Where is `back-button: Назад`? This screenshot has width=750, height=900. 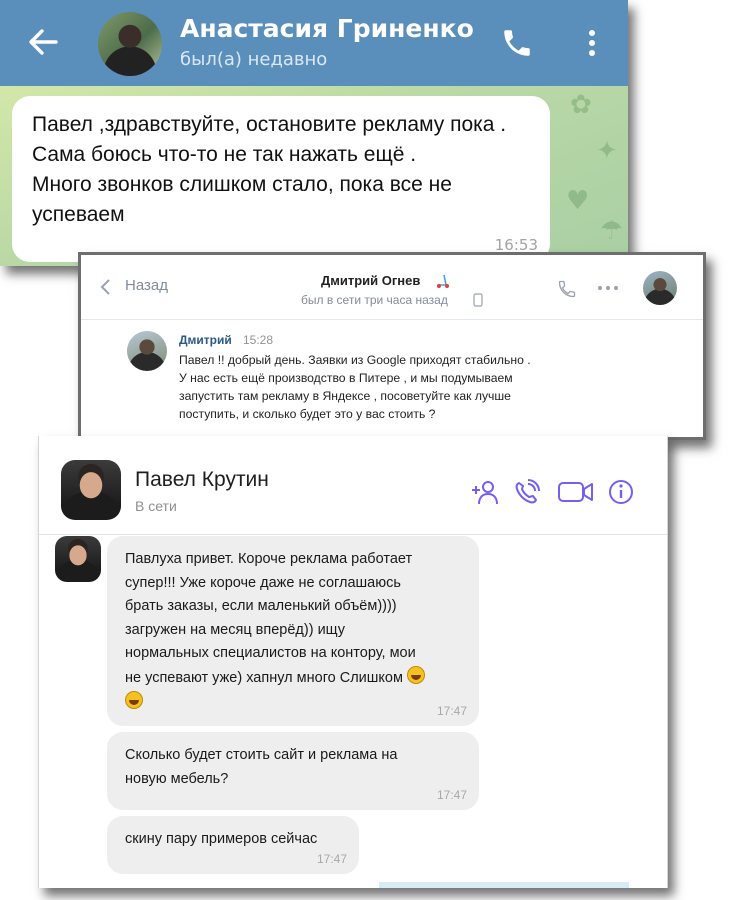 back-button: Назад is located at coordinates (149, 288).